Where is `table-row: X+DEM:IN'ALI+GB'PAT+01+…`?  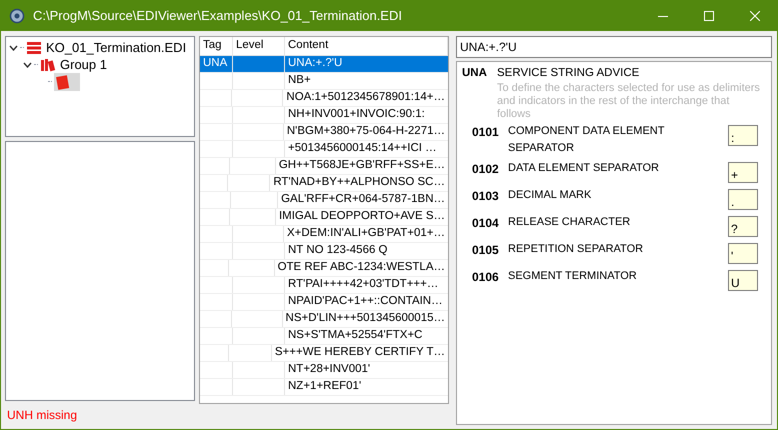 table-row: X+DEM:IN'ALI+GB'PAT+01+… is located at coordinates (324, 234).